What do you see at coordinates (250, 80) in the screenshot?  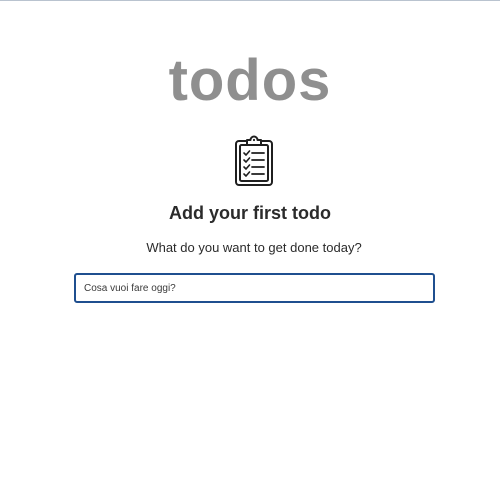 I see `app-title: todos` at bounding box center [250, 80].